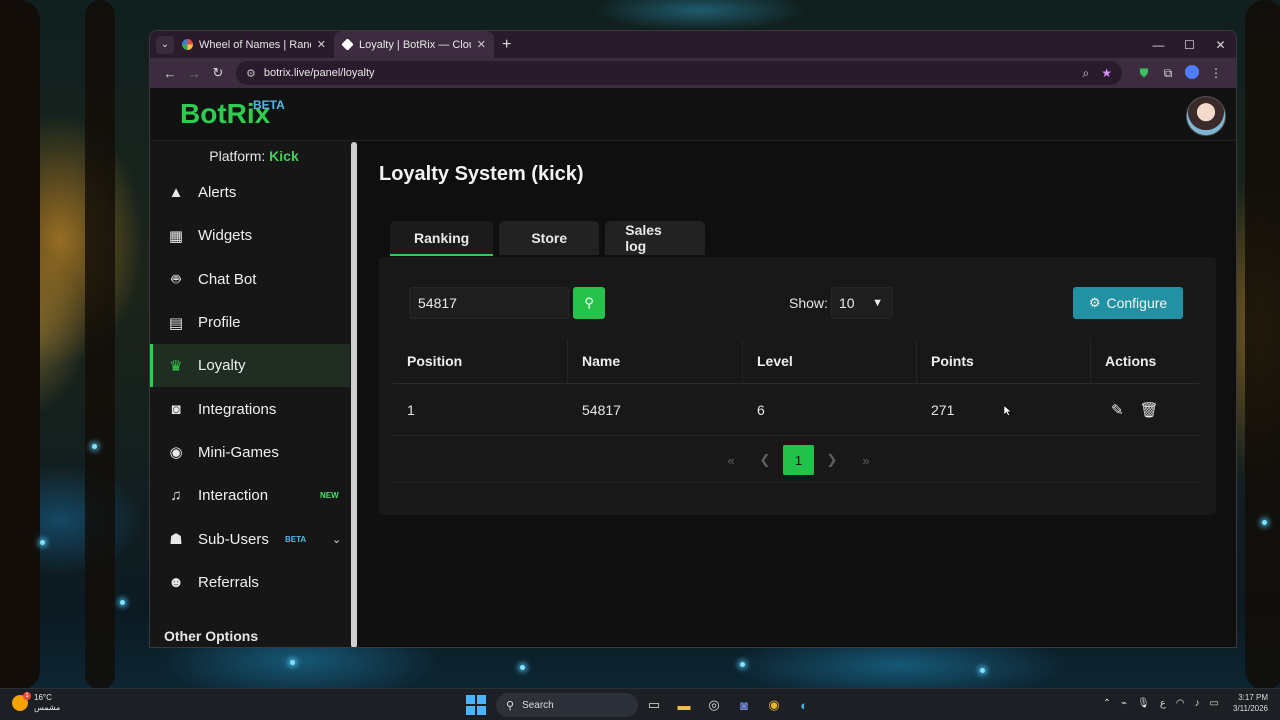 This screenshot has height=720, width=1280. Describe the element at coordinates (1117, 410) in the screenshot. I see `edit-pencil-icon: ✎` at that location.